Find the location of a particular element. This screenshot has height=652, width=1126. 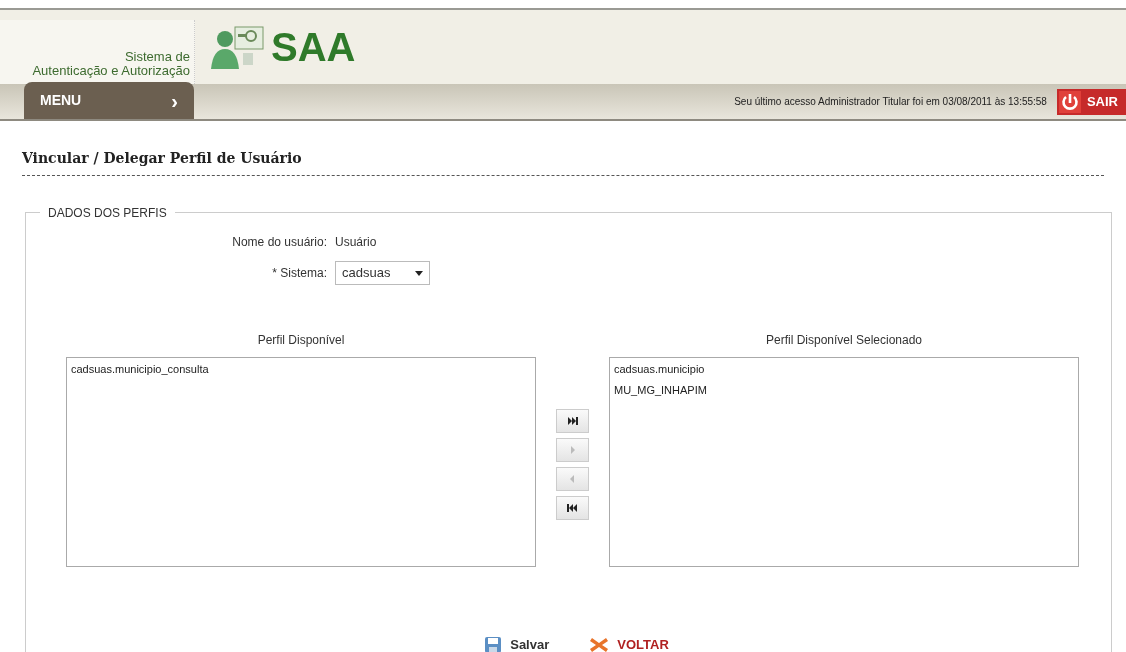

page-title: Vincular / Delegar Perfil de Usuário is located at coordinates (162, 158).